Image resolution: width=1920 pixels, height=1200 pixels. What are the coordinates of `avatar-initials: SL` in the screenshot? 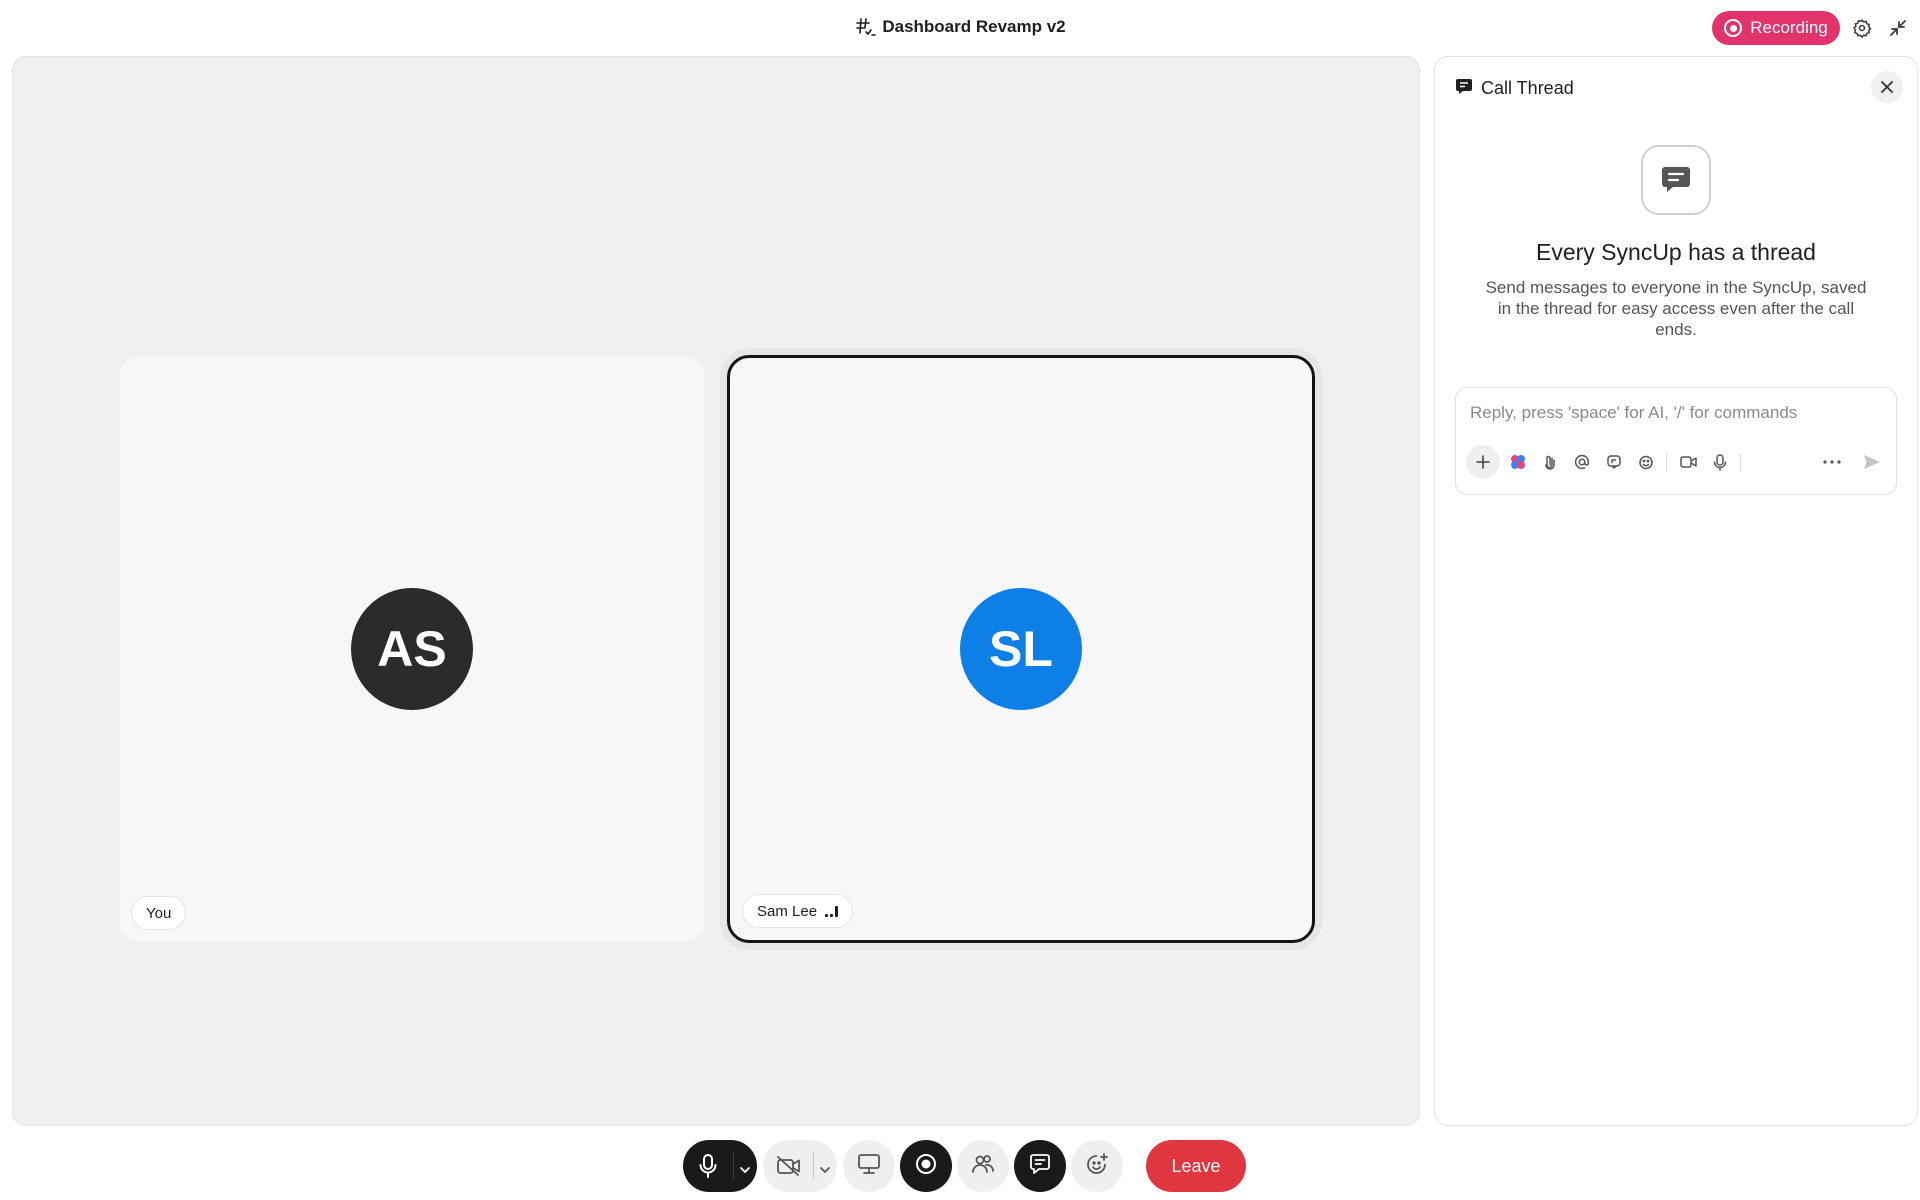 It's located at (1021, 649).